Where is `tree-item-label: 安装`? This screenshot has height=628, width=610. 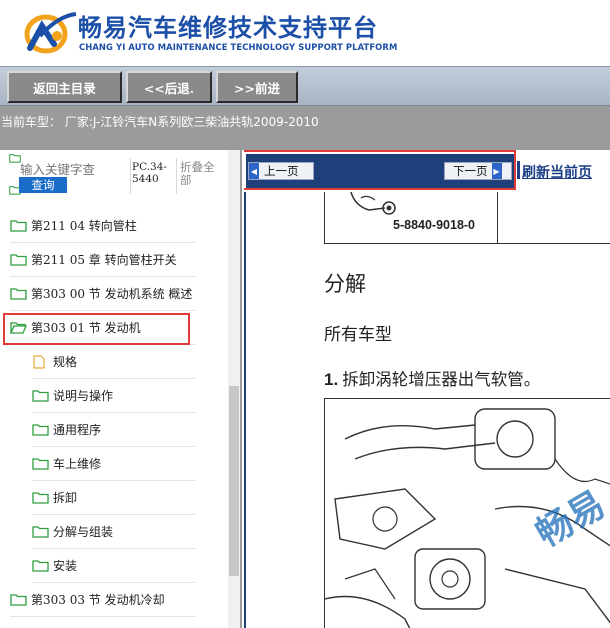
tree-item-label: 安装 is located at coordinates (65, 566).